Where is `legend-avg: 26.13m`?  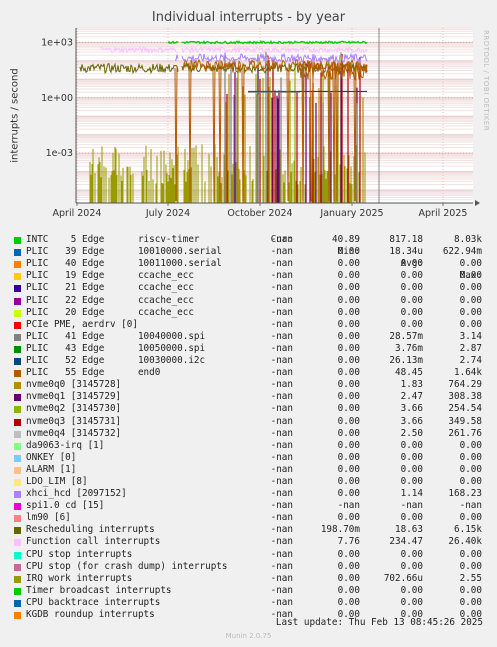 legend-avg: 26.13m is located at coordinates (406, 361).